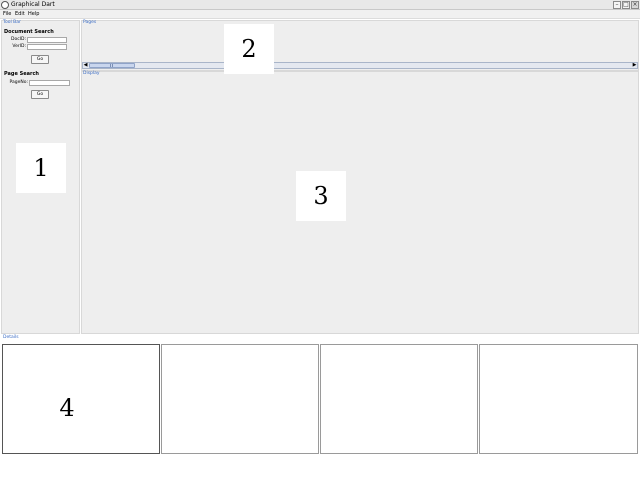  What do you see at coordinates (19, 46) in the screenshot?
I see `verid-label: VerID:` at bounding box center [19, 46].